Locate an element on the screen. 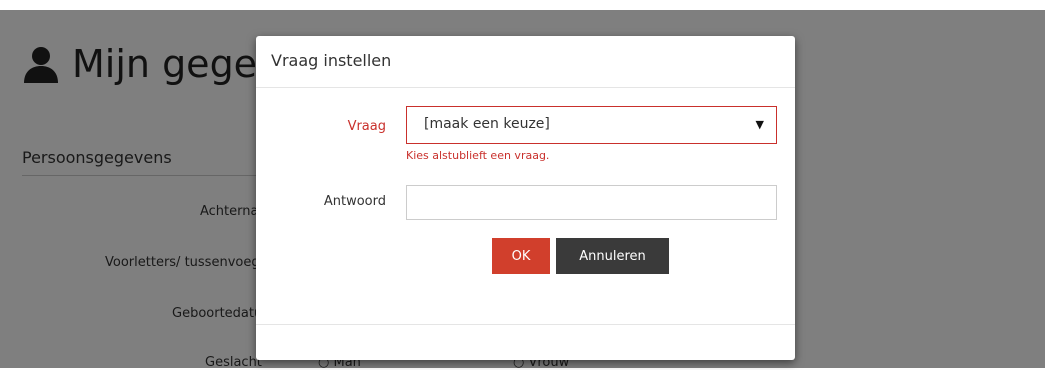 Image resolution: width=1045 pixels, height=370 pixels. dialog-title: Vraag instellen is located at coordinates (525, 62).